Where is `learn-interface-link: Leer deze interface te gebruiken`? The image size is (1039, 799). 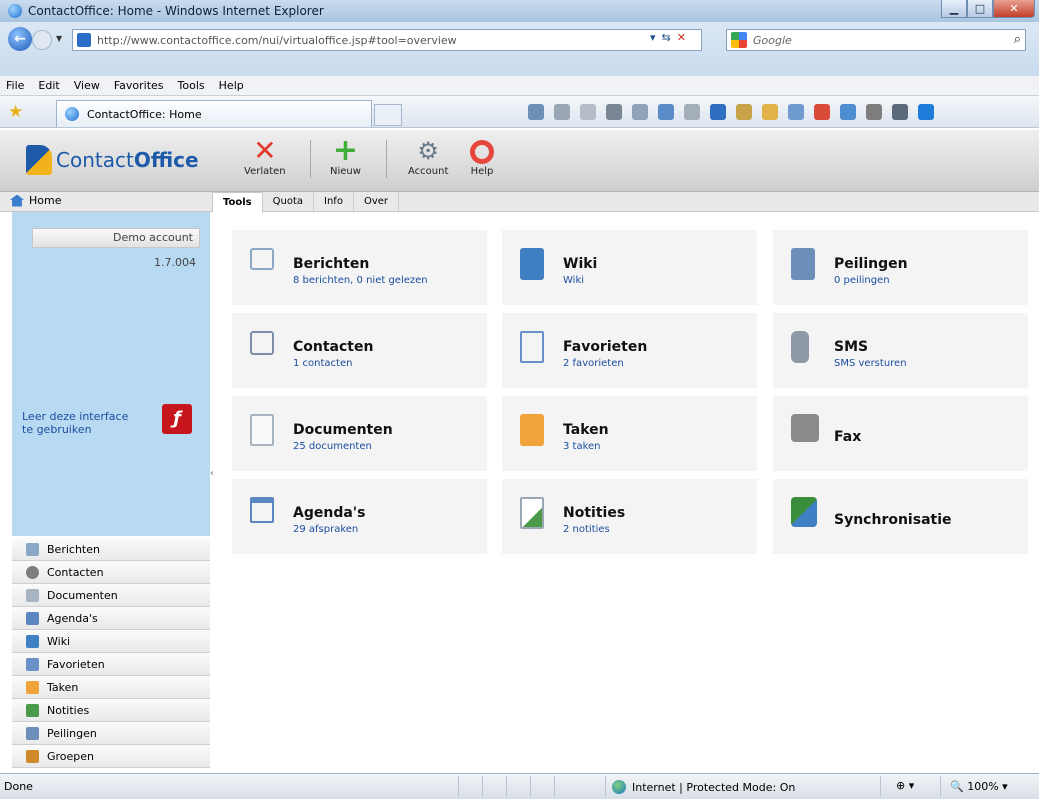
learn-interface-link: Leer deze interface te gebruiken is located at coordinates (77, 423).